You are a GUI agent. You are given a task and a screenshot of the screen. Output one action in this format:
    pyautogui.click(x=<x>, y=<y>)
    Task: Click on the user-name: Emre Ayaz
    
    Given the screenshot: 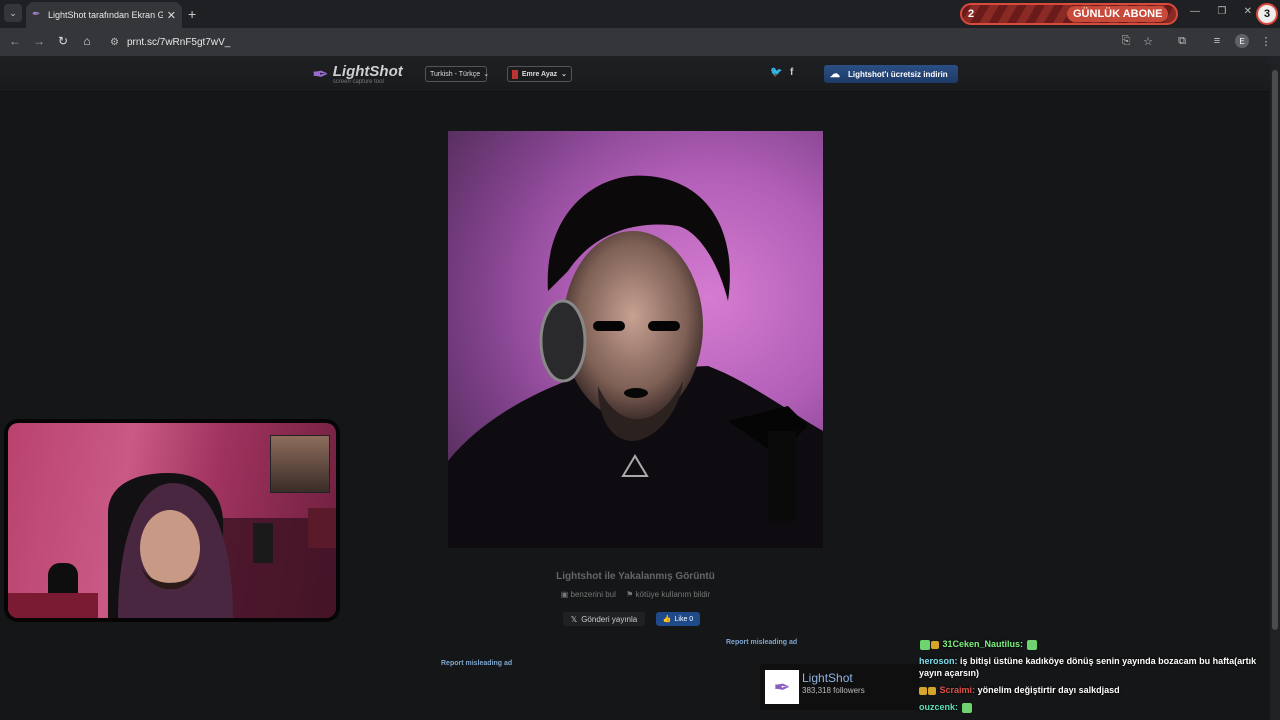 What is the action you would take?
    pyautogui.click(x=539, y=74)
    